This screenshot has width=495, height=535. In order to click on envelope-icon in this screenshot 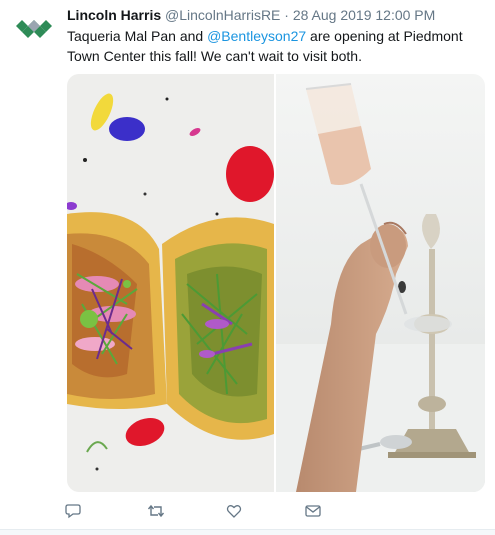, I will do `click(313, 511)`.